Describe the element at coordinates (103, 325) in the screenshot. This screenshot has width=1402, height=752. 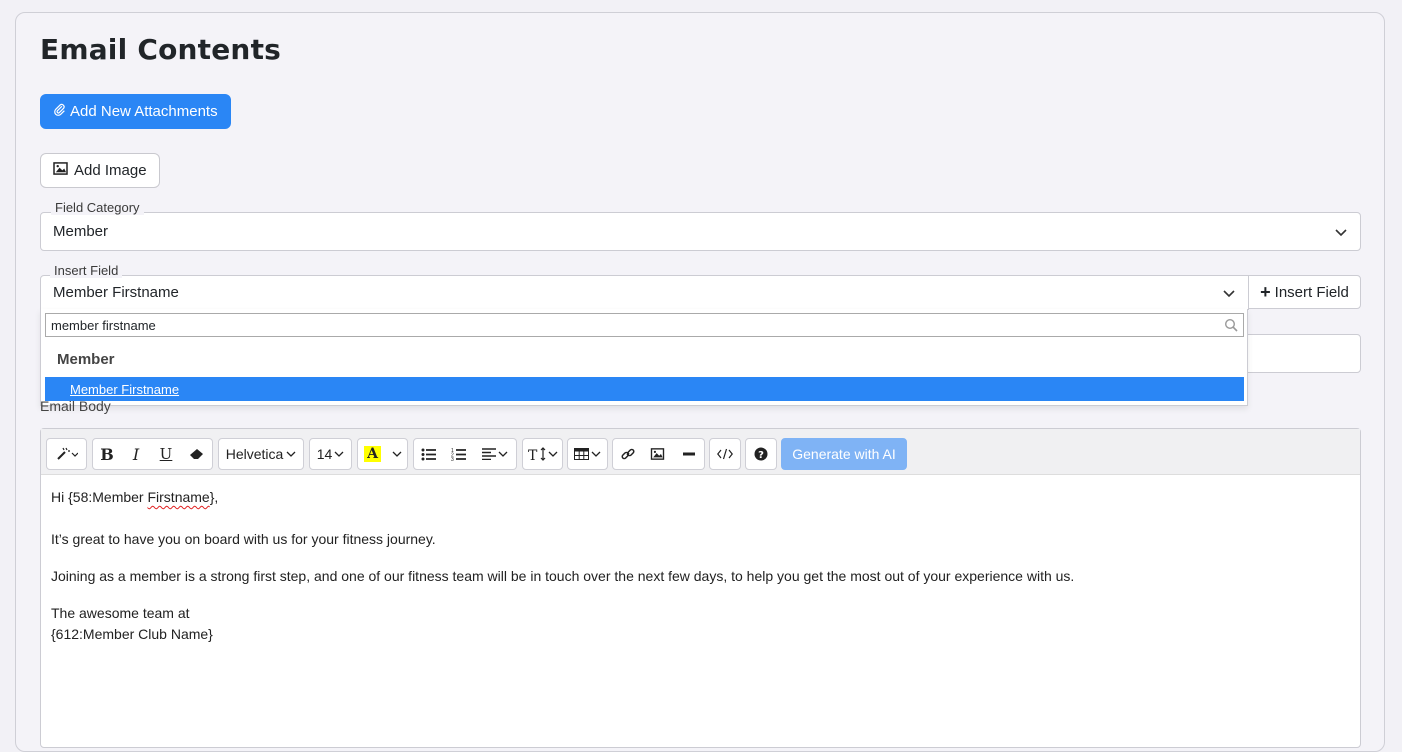
I see `dropdown-search-value: member firstname` at that location.